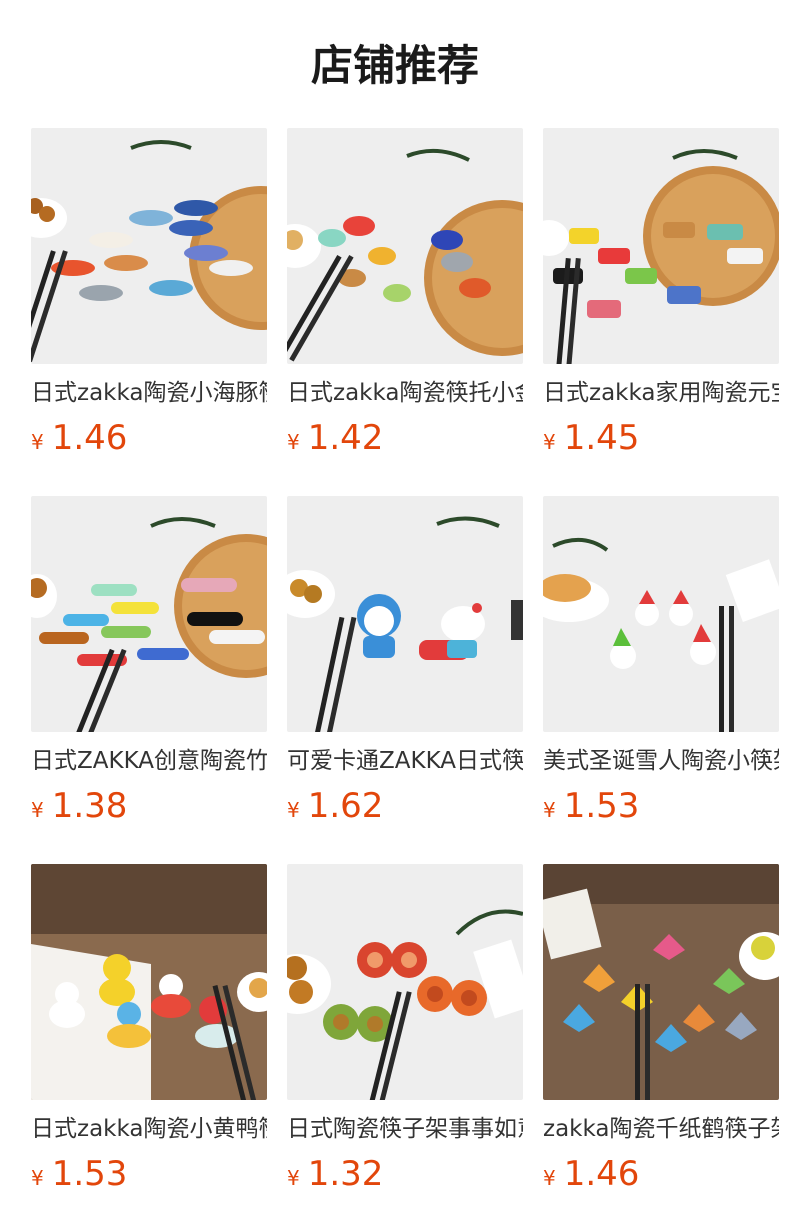  I want to click on product-card: 美式圣诞雪人陶瓷小筷架 ¥1.53, so click(661, 662).